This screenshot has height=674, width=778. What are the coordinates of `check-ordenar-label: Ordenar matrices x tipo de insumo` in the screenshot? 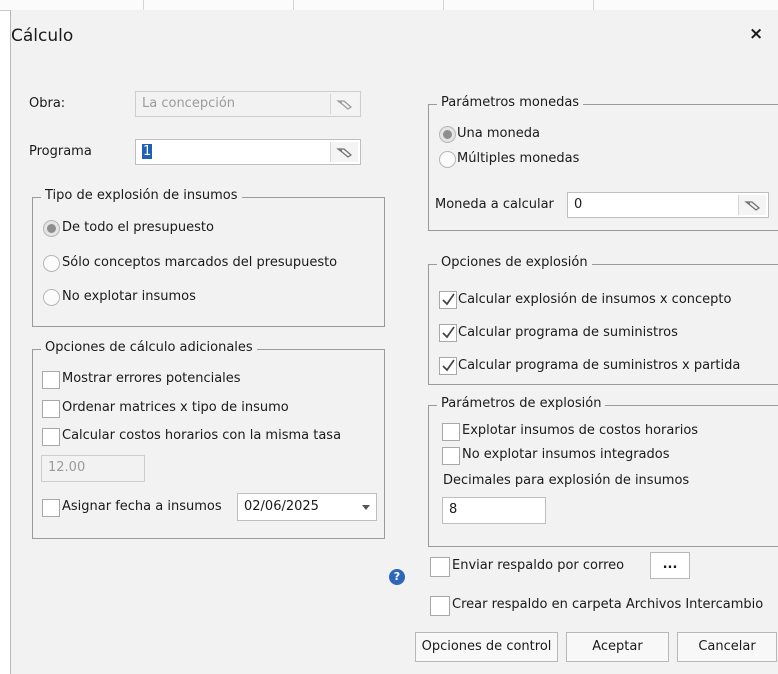 It's located at (175, 407).